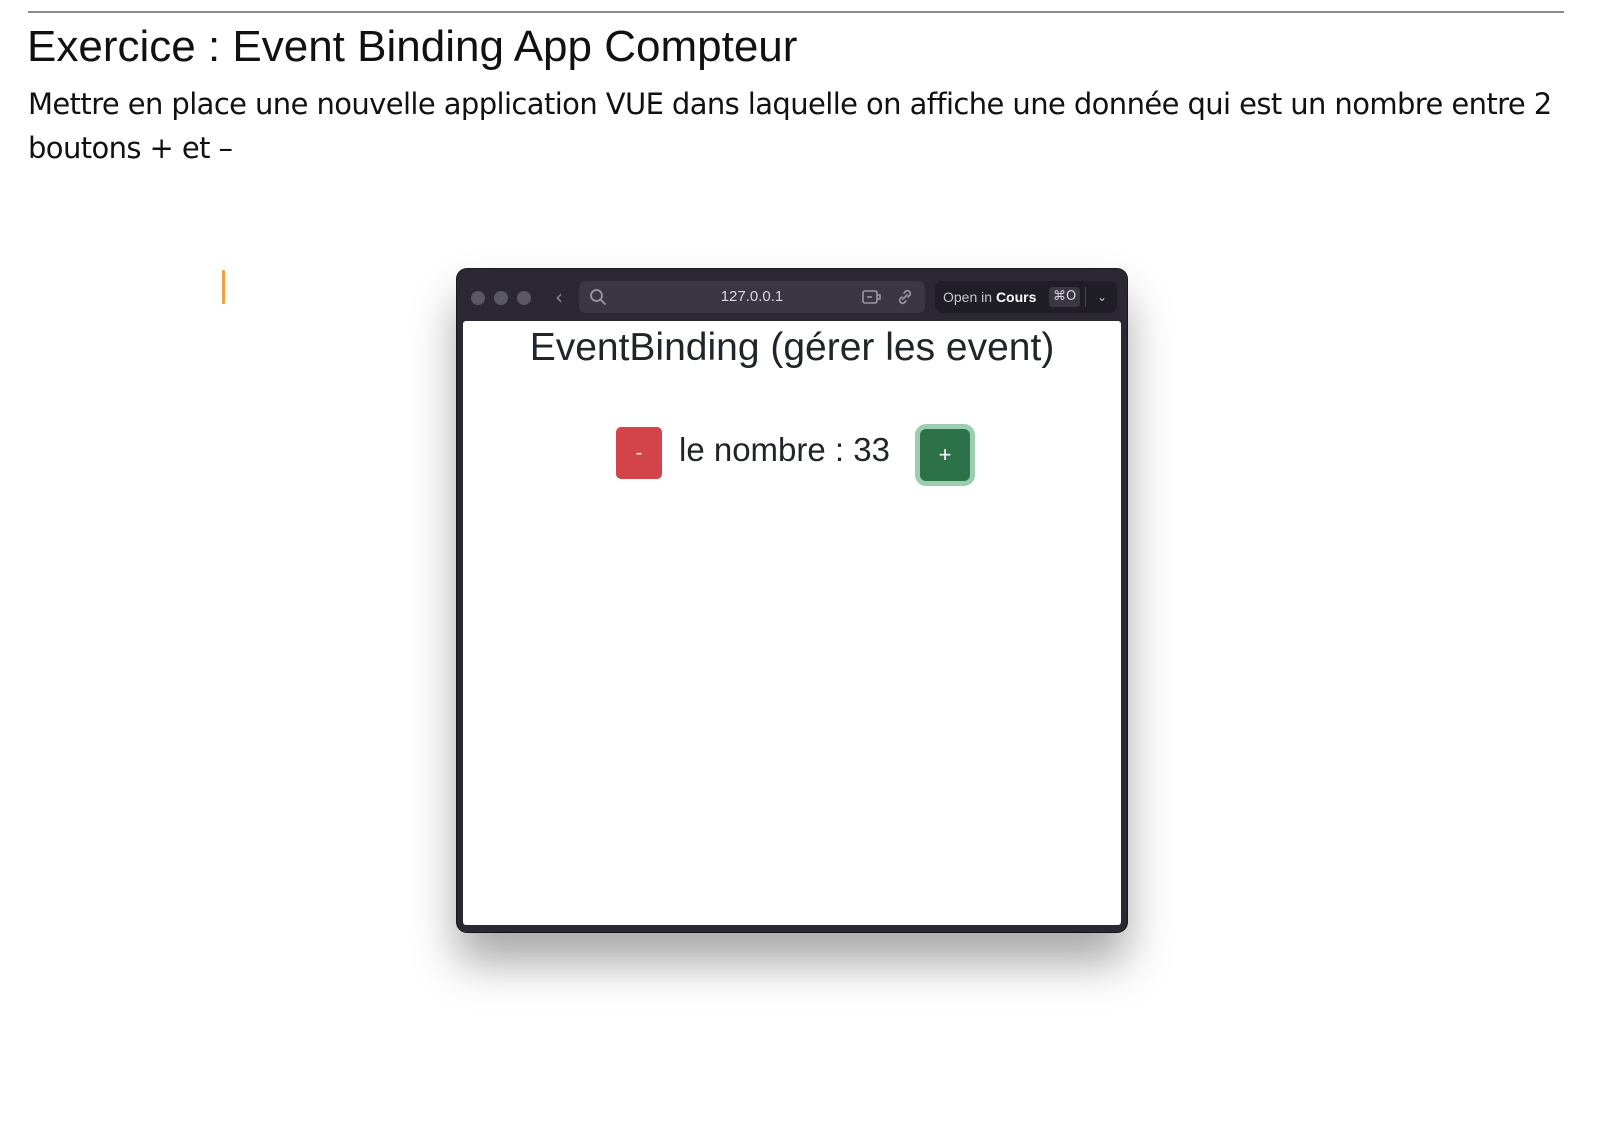 The width and height of the screenshot is (1622, 1128). What do you see at coordinates (968, 297) in the screenshot?
I see `open-in-prefix: Open in` at bounding box center [968, 297].